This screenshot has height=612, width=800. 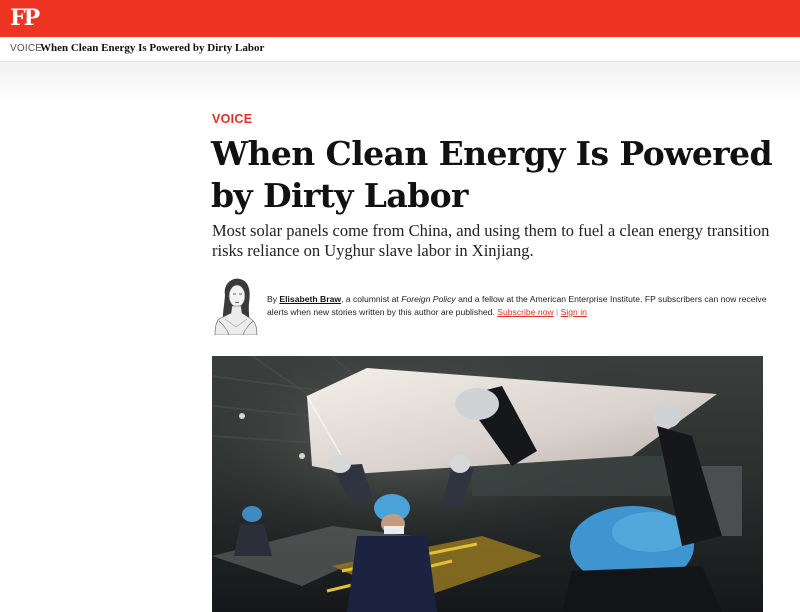 What do you see at coordinates (310, 299) in the screenshot?
I see `author-link: Elisabeth Braw` at bounding box center [310, 299].